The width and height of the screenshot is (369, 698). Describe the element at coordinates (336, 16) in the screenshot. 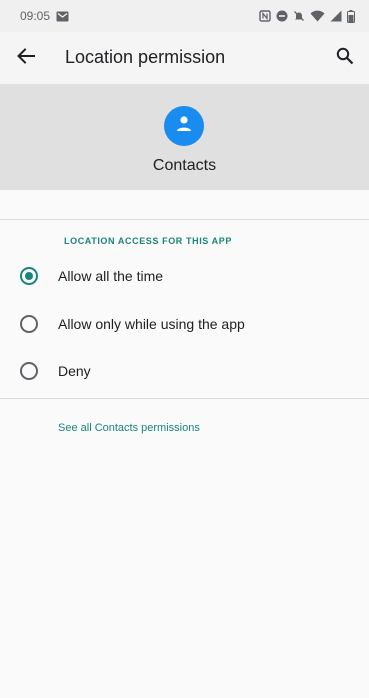

I see `signal-icon` at that location.